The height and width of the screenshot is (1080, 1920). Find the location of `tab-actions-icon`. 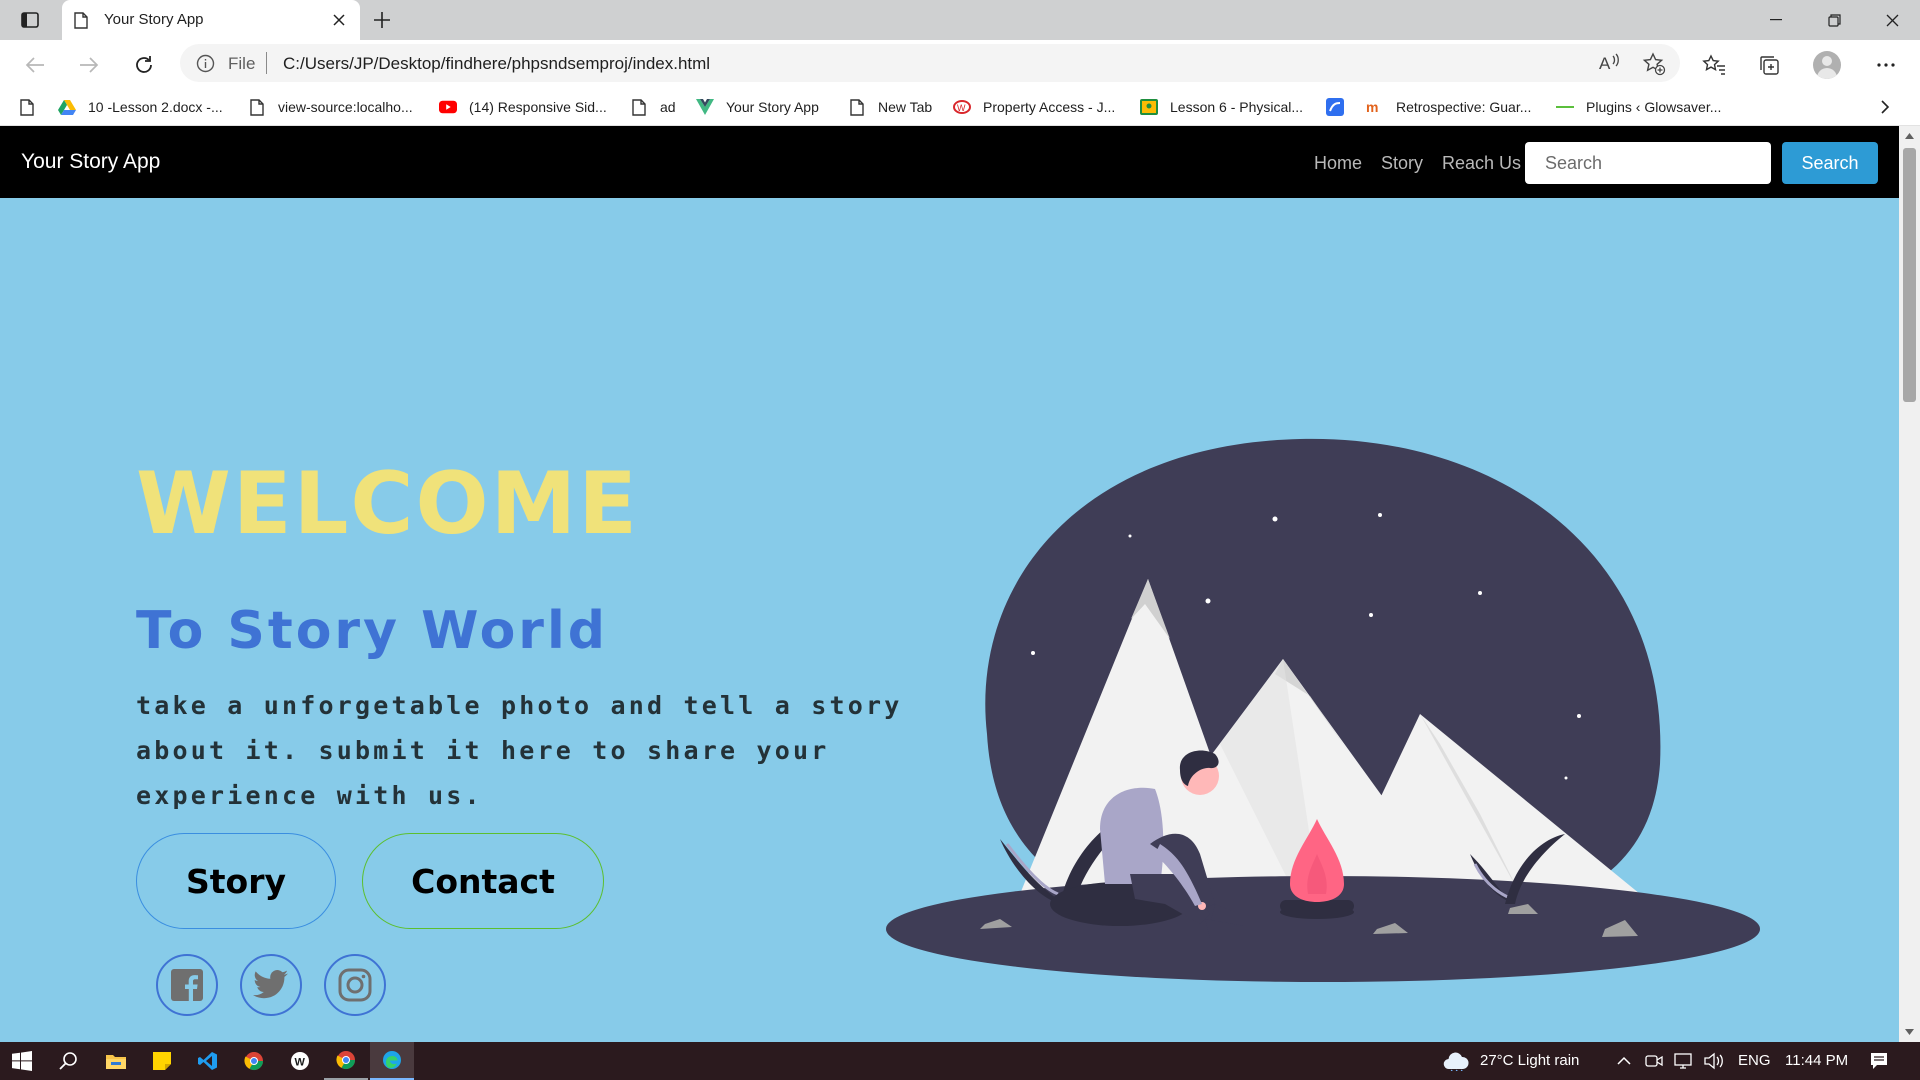

tab-actions-icon is located at coordinates (30, 20).